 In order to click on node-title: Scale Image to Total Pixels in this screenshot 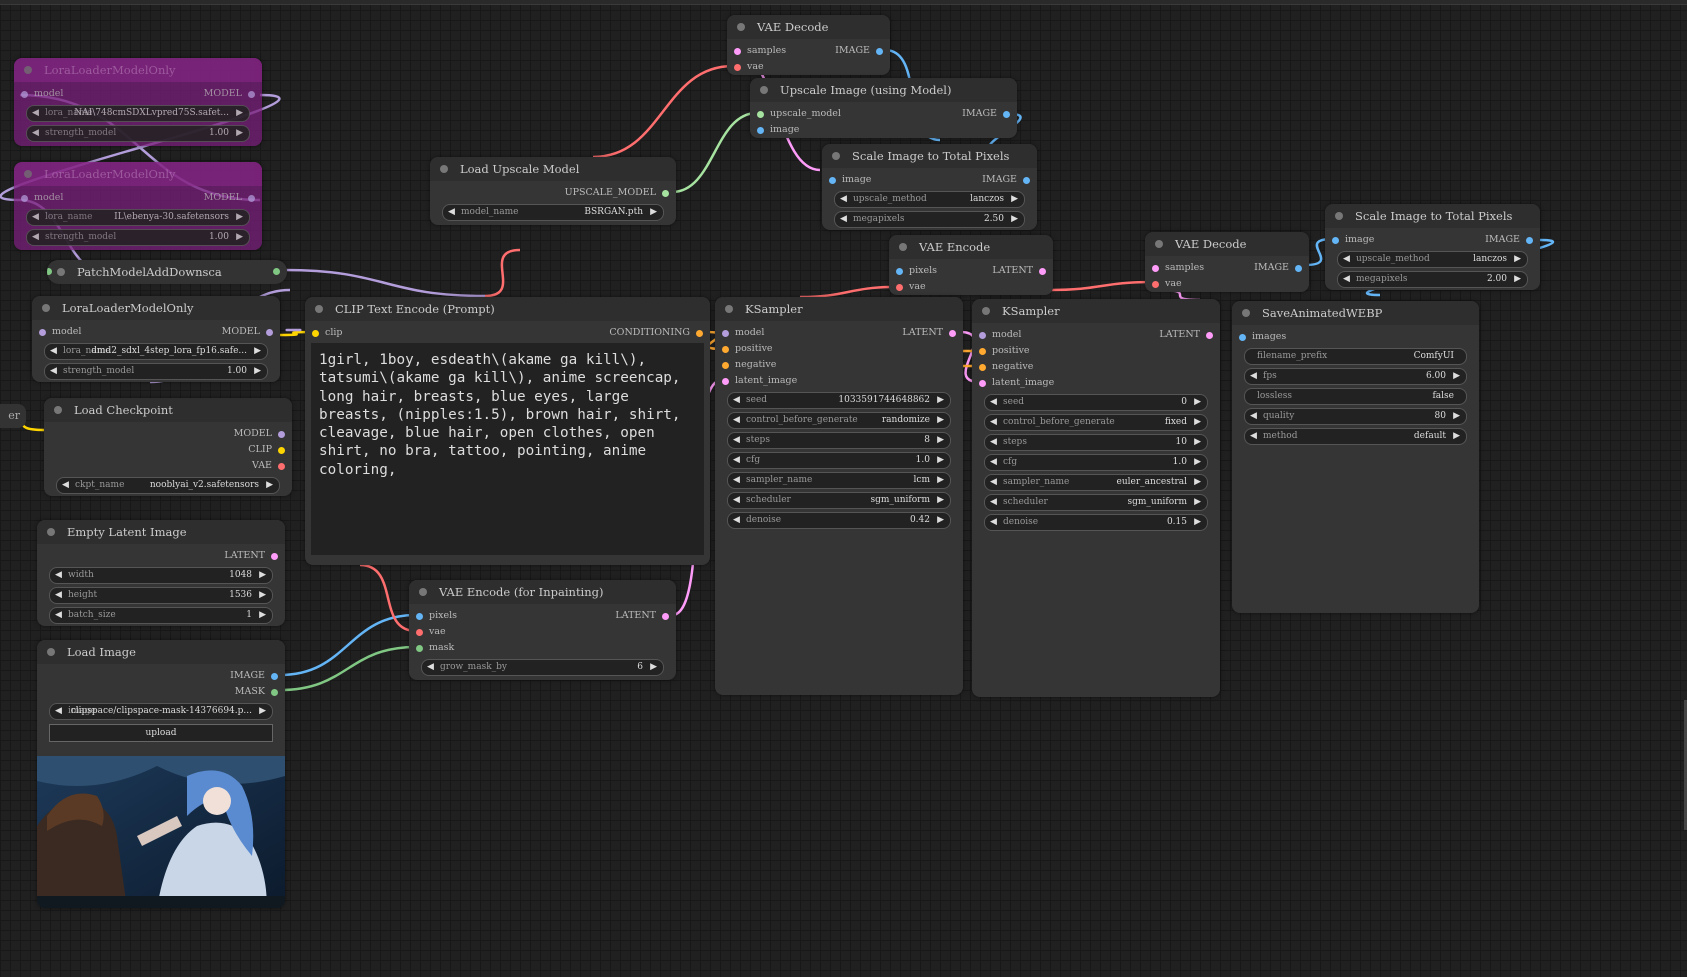, I will do `click(929, 156)`.